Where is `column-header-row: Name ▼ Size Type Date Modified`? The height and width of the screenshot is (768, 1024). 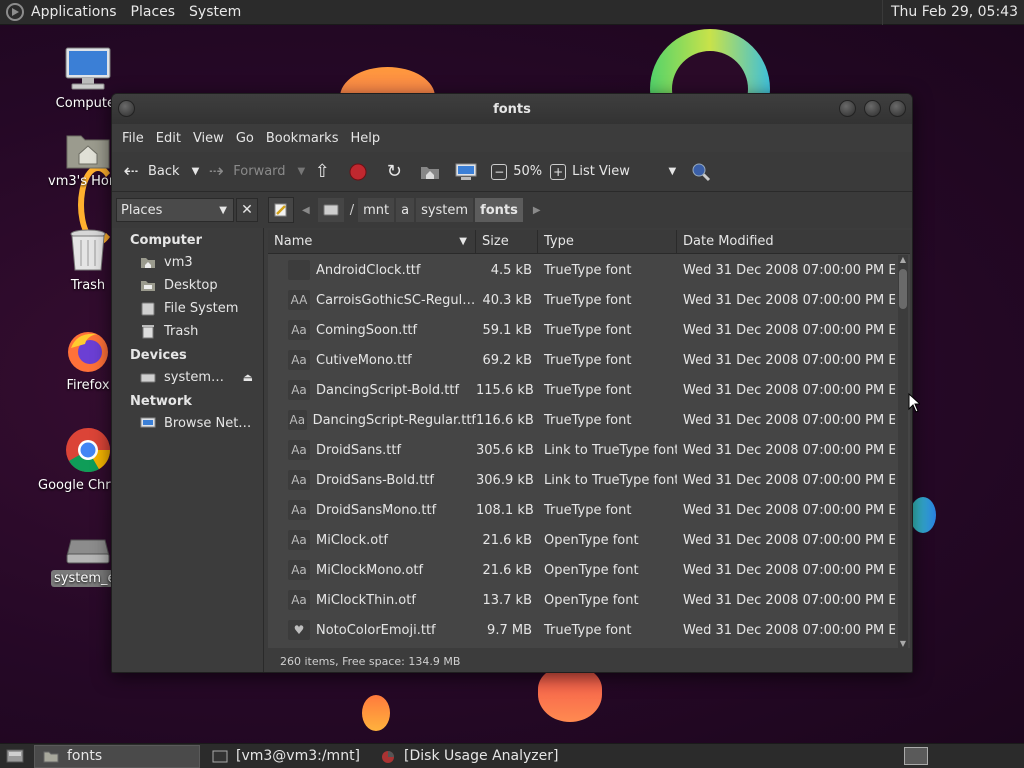
column-header-row: Name ▼ Size Type Date Modified is located at coordinates (589, 242).